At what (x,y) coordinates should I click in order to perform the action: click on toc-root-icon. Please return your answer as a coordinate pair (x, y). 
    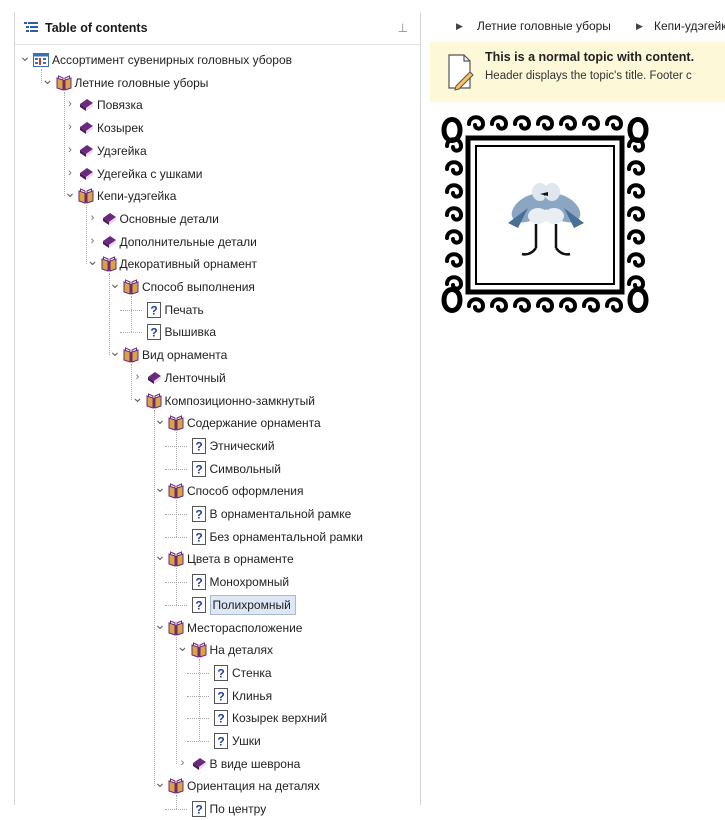
    Looking at the image, I should click on (41, 60).